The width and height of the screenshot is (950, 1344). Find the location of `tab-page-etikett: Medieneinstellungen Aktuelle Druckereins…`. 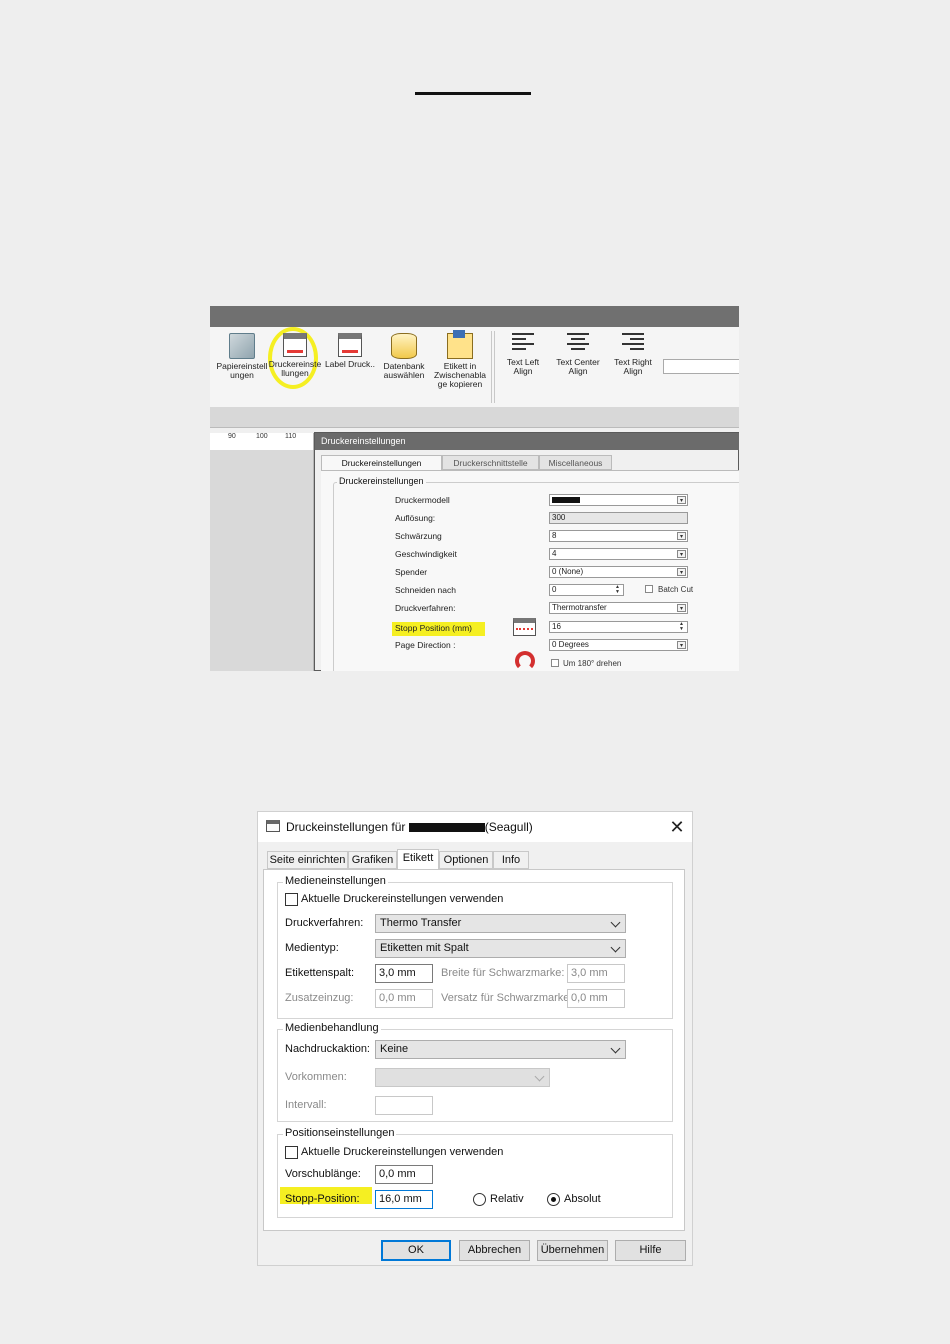

tab-page-etikett: Medieneinstellungen Aktuelle Druckereins… is located at coordinates (474, 1050).